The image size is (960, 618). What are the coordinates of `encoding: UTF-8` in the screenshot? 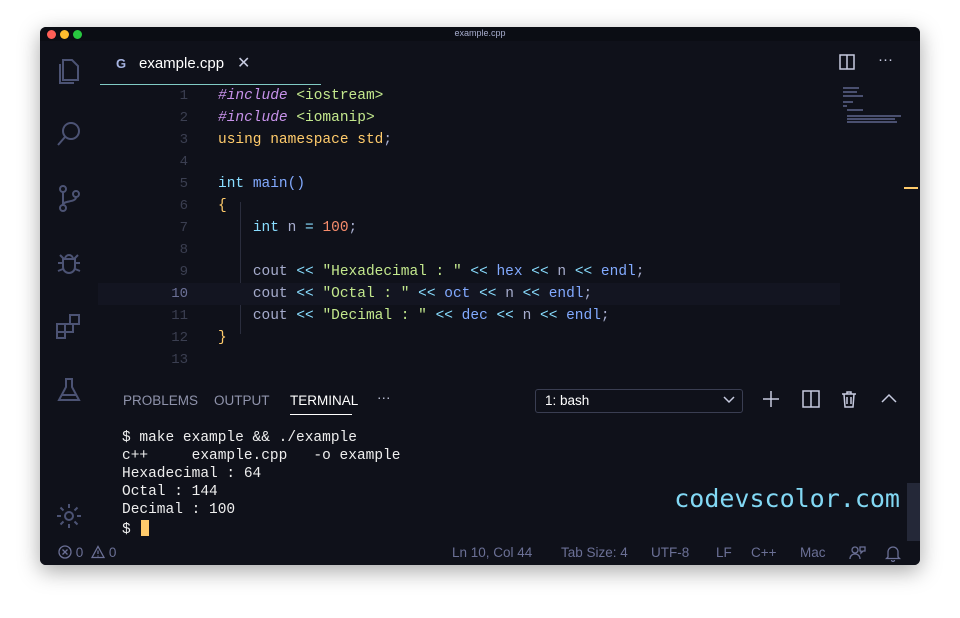 It's located at (670, 552).